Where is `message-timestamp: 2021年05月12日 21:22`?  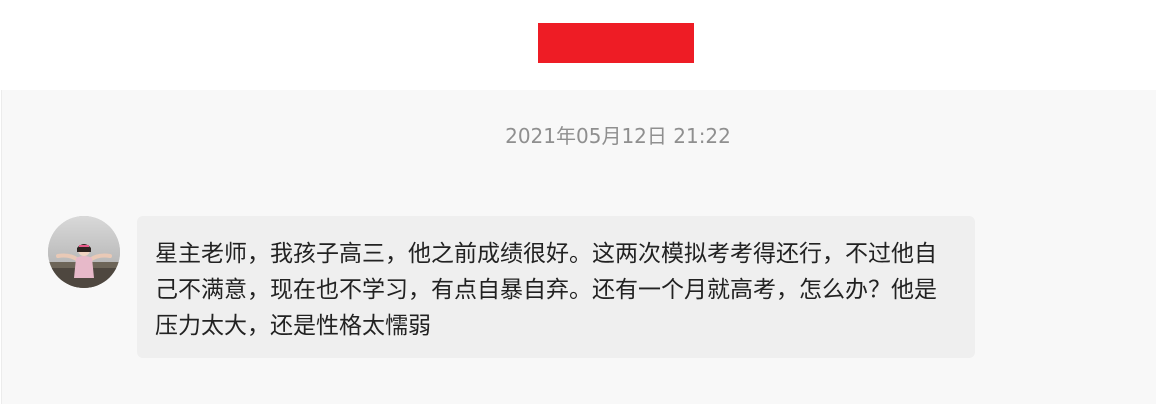
message-timestamp: 2021年05月12日 21:22 is located at coordinates (618, 136).